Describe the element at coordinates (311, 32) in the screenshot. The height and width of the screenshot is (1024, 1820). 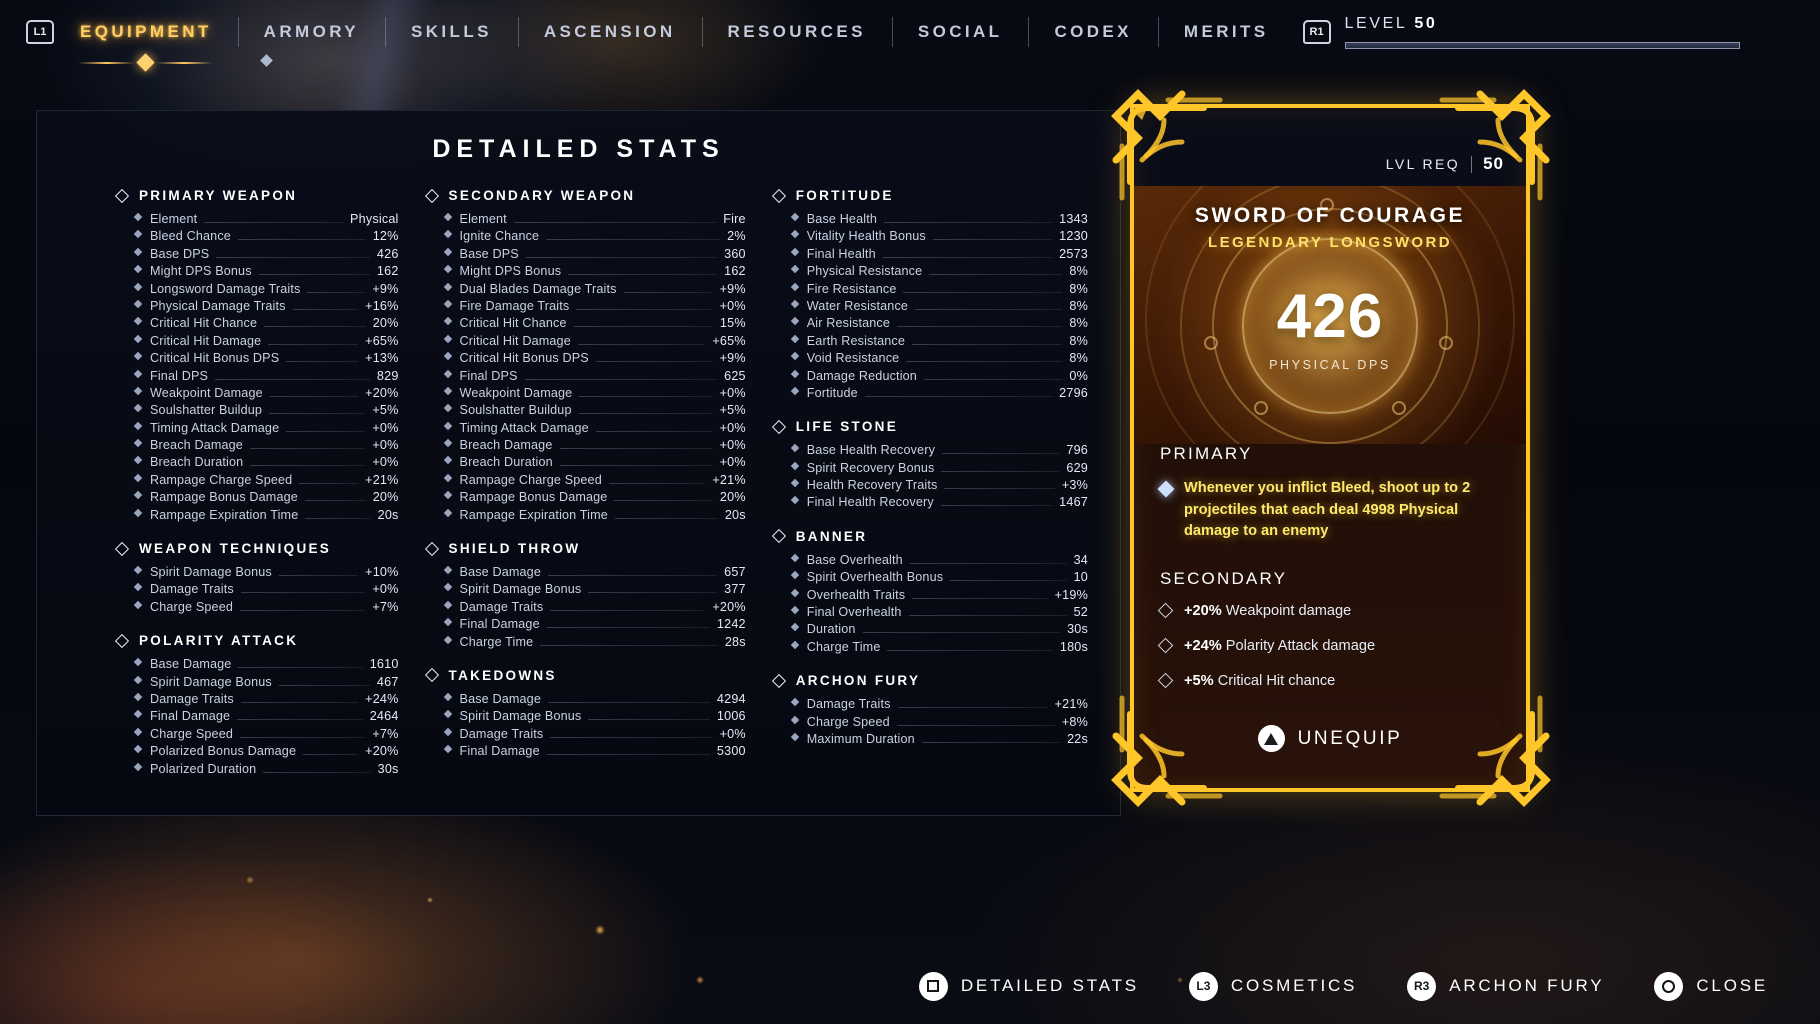
I see `nav-tab-armory: ARMORY` at that location.